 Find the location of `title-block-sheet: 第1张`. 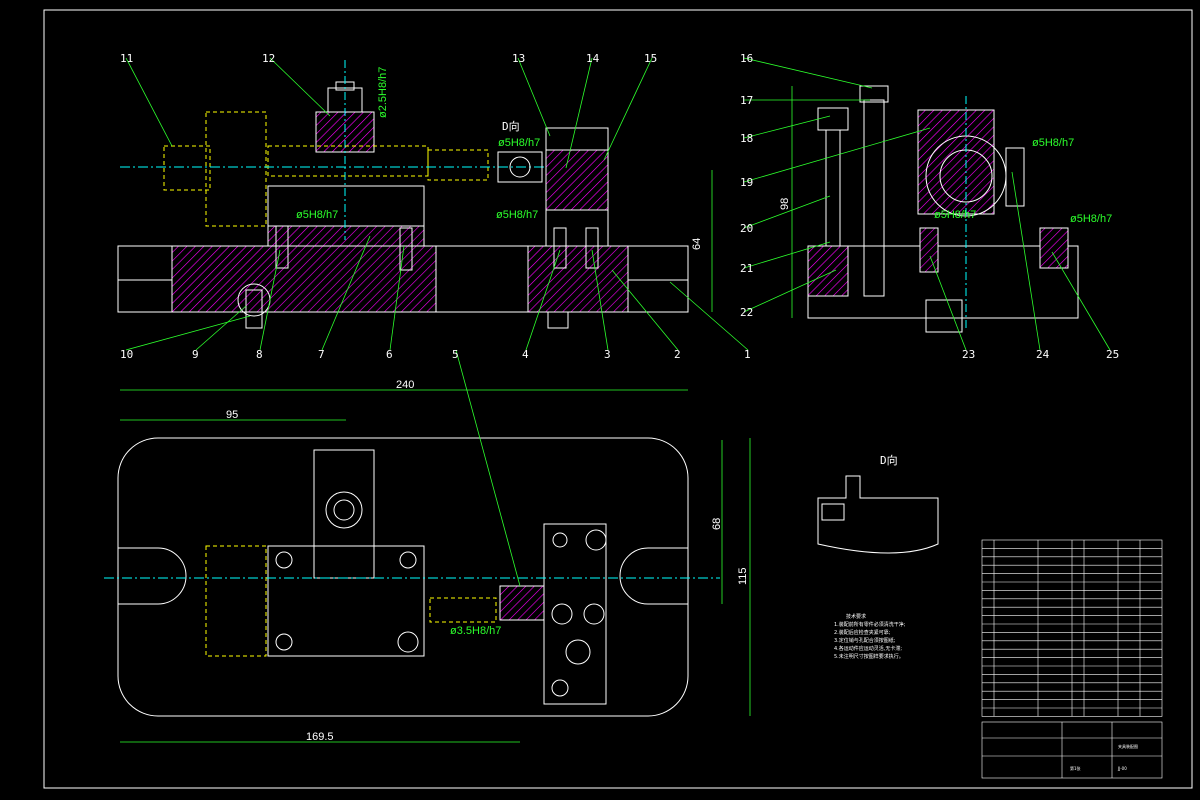

title-block-sheet: 第1张 is located at coordinates (1075, 768).